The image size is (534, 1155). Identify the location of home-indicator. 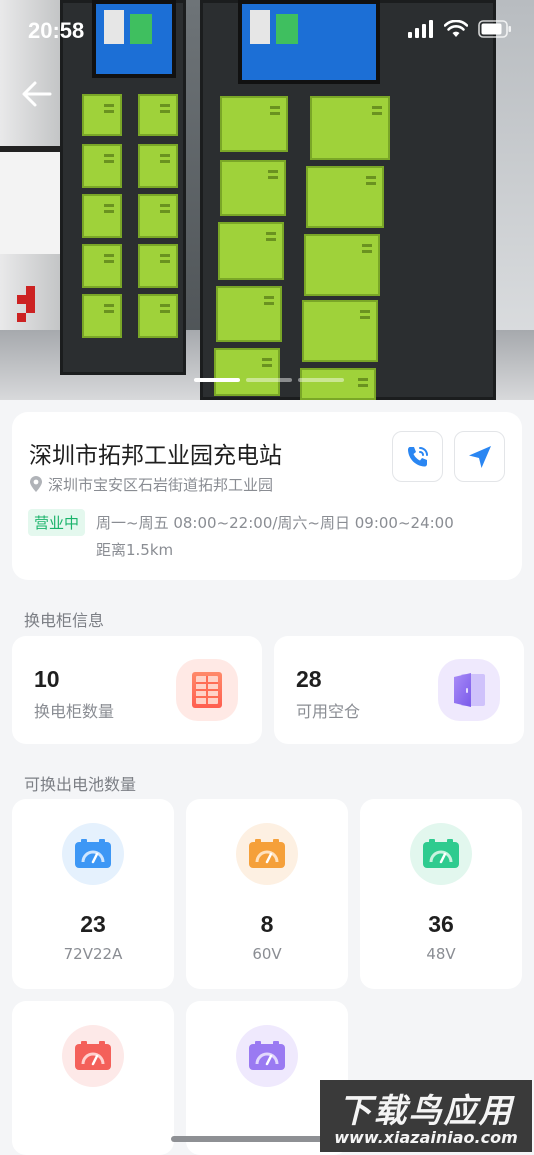
(251, 1139).